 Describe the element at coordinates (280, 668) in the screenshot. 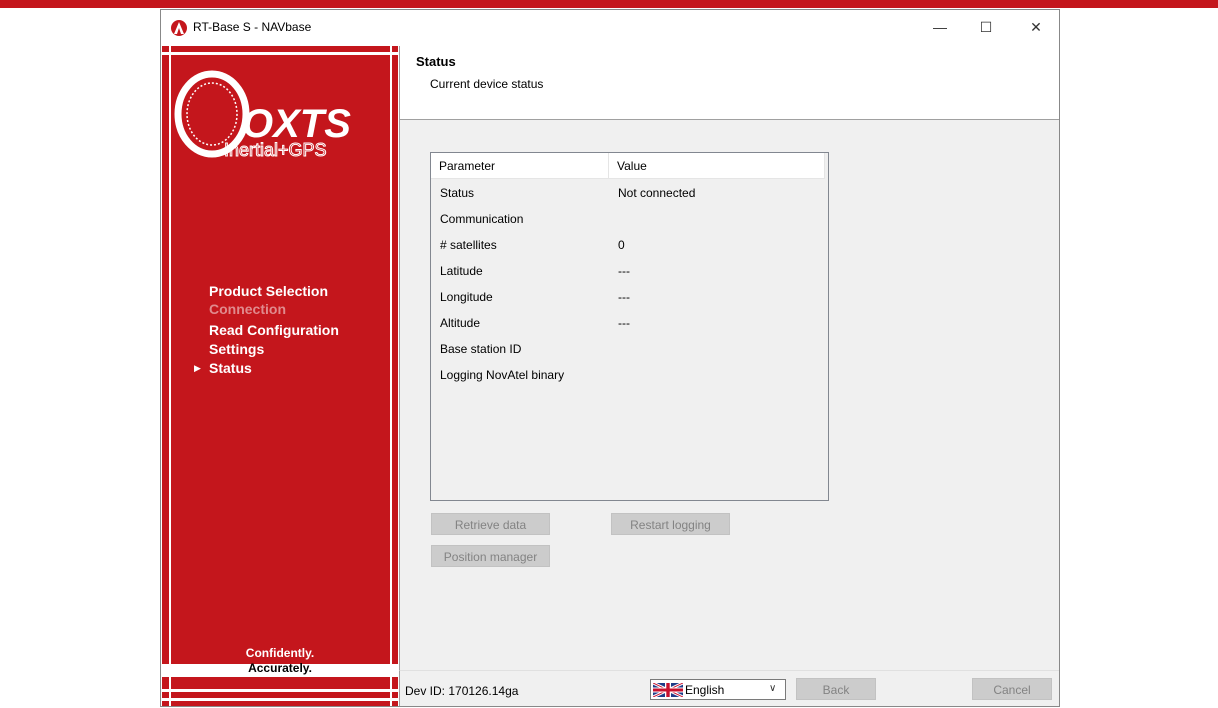

I see `slogan-accurately: Accurately.` at that location.